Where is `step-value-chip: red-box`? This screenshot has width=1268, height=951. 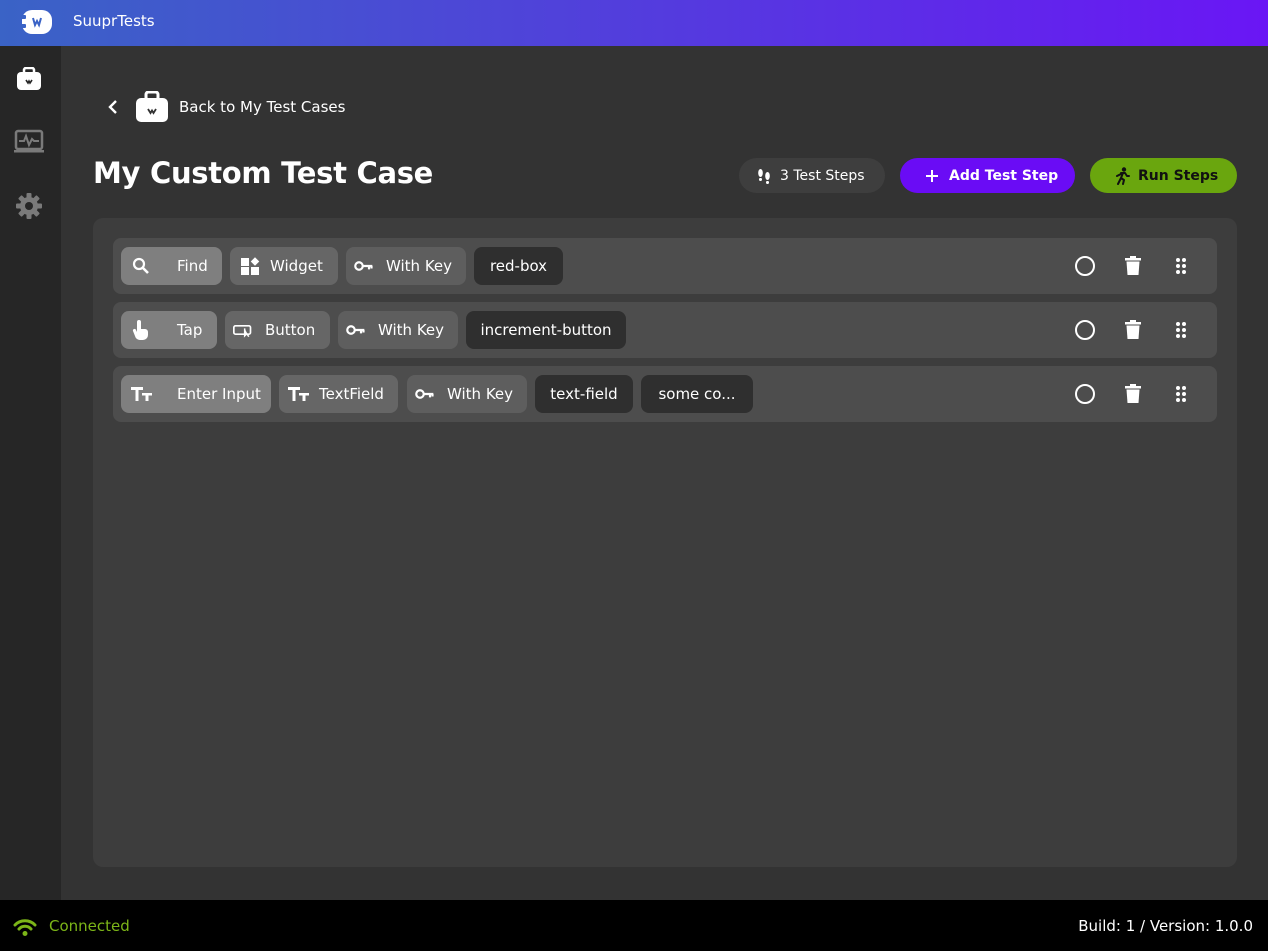
step-value-chip: red-box is located at coordinates (518, 266).